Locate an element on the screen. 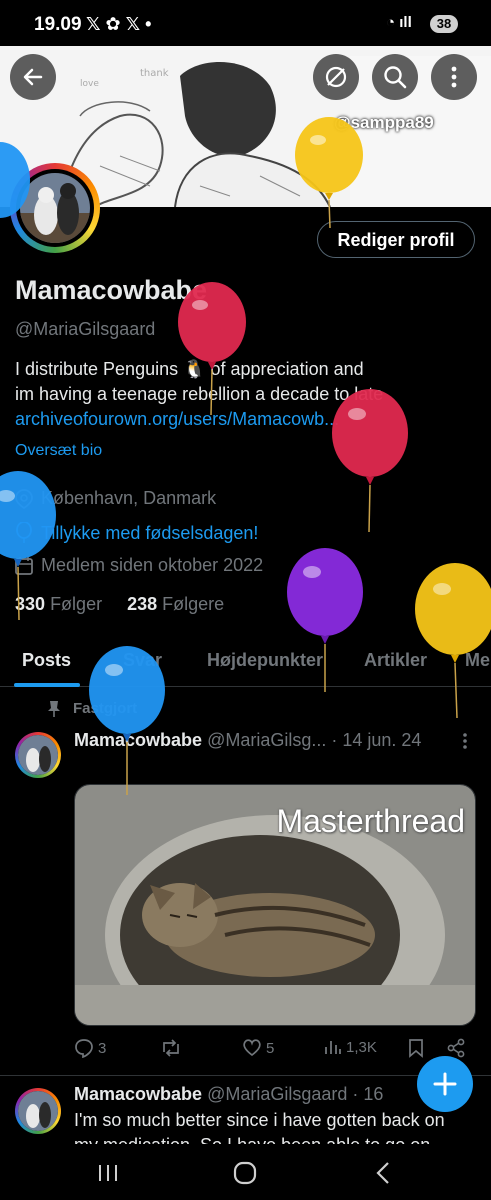 This screenshot has height=1200, width=491. system-navigation-bar is located at coordinates (245, 1172).